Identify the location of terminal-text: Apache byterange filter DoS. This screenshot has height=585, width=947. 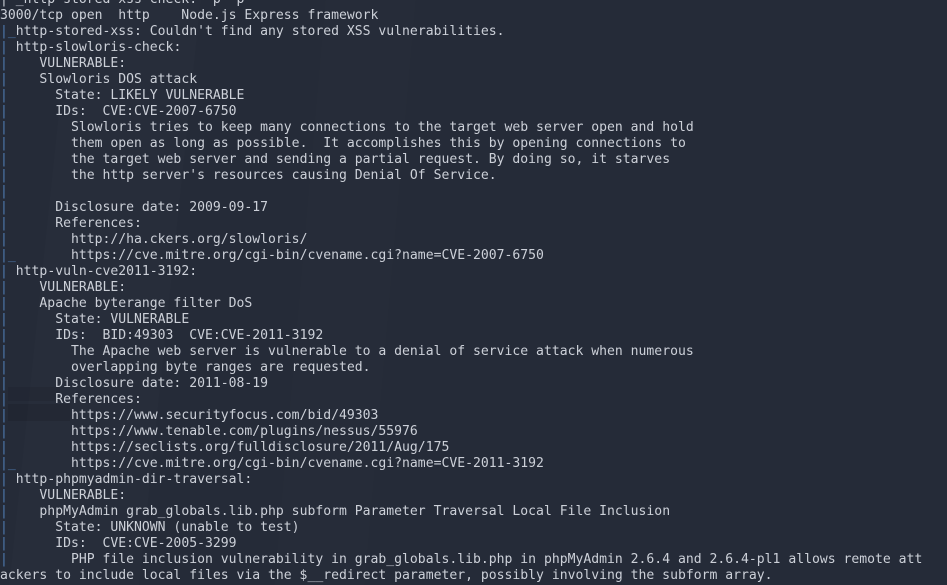
(138, 303).